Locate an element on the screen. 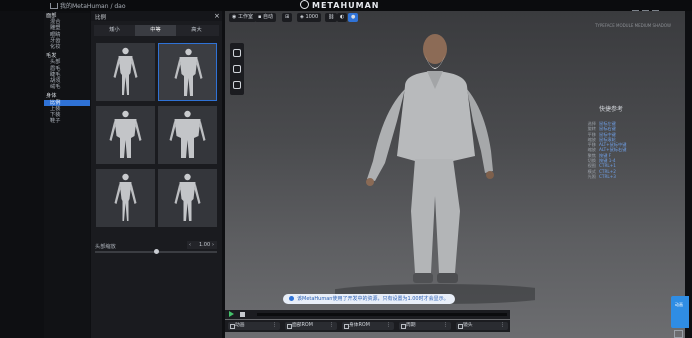 The height and width of the screenshot is (338, 692). head-scale-value: 1.00 is located at coordinates (204, 245).